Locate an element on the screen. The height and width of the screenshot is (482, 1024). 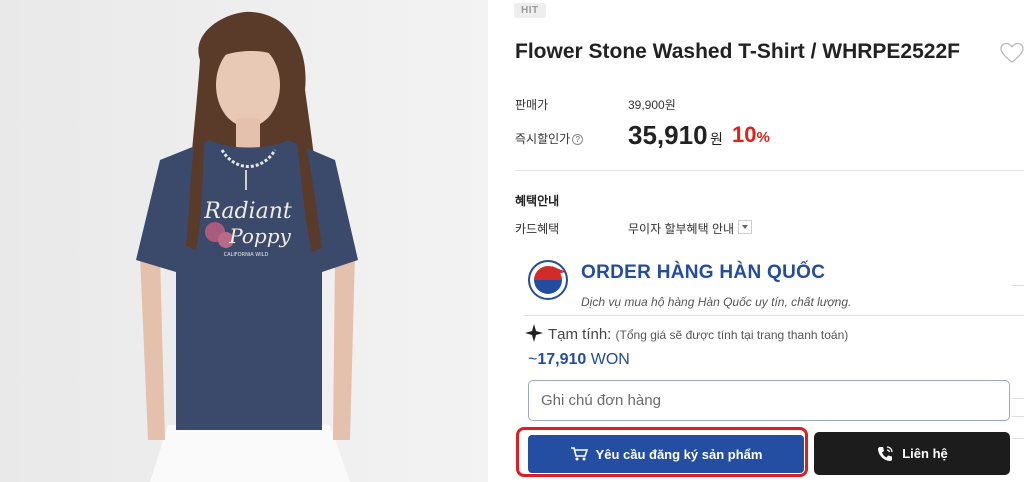
hit-badge: HIT is located at coordinates (530, 10).